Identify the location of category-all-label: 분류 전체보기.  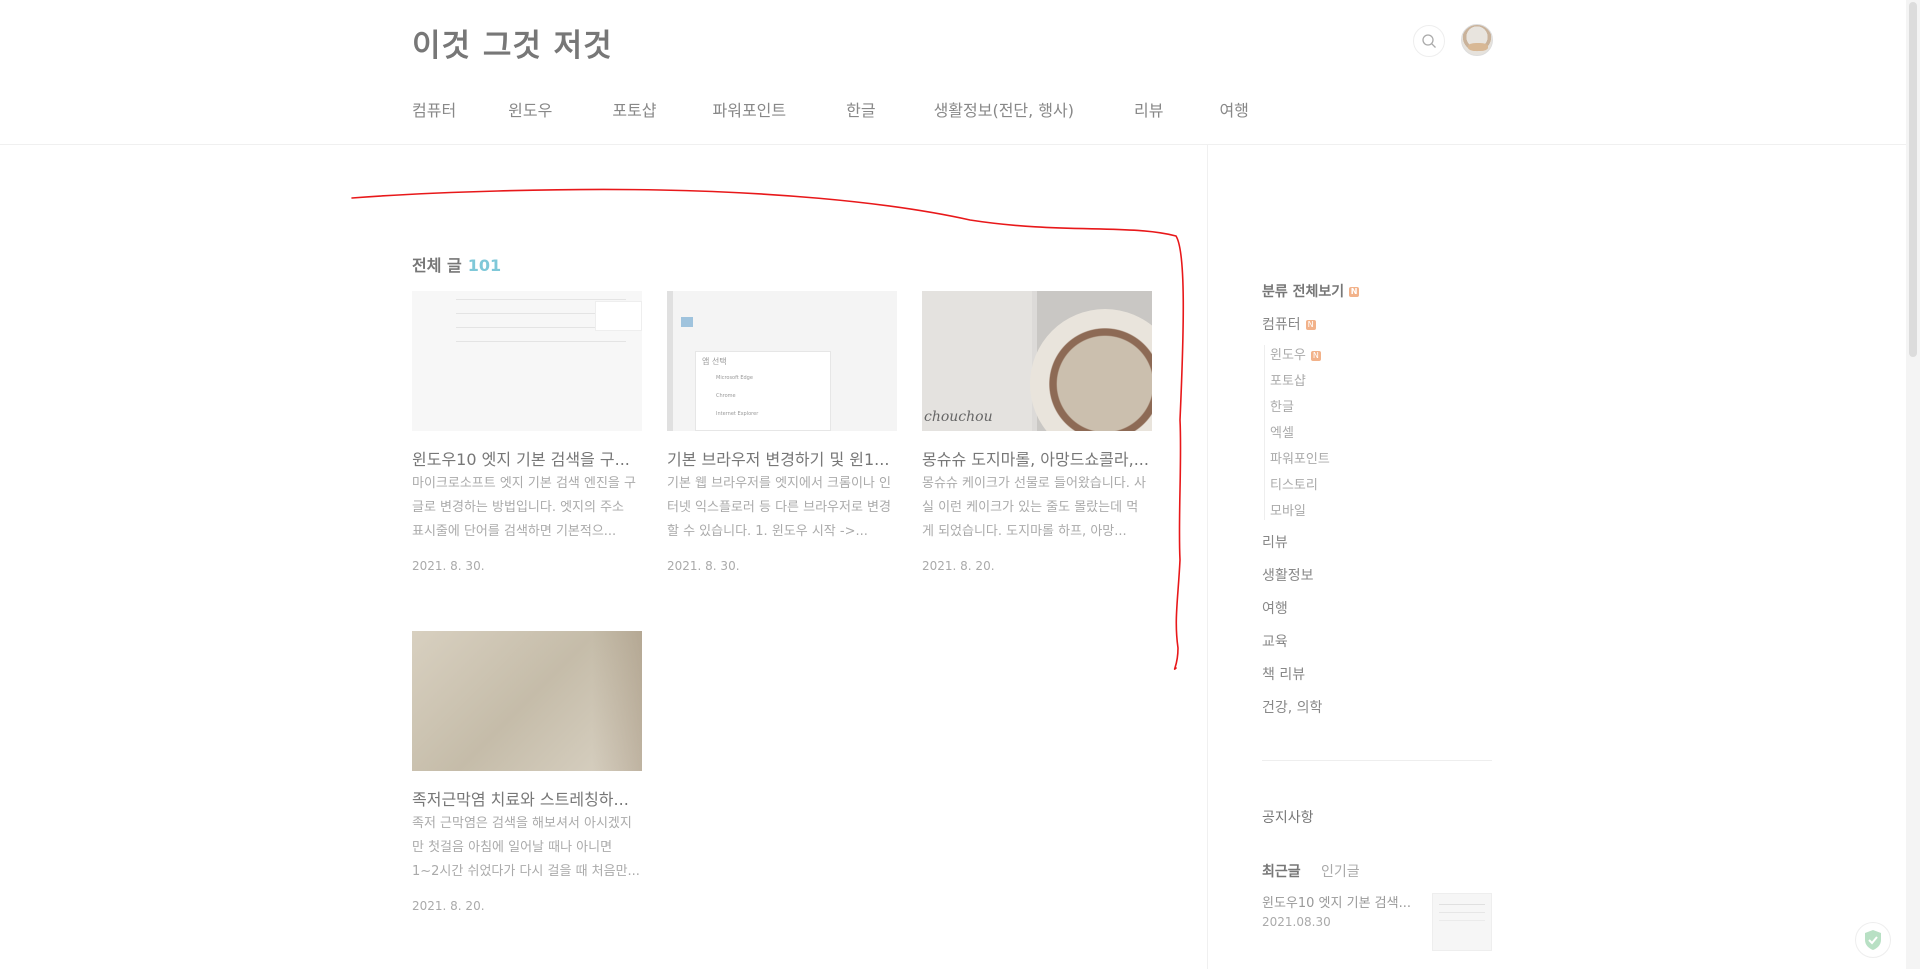
(1303, 292).